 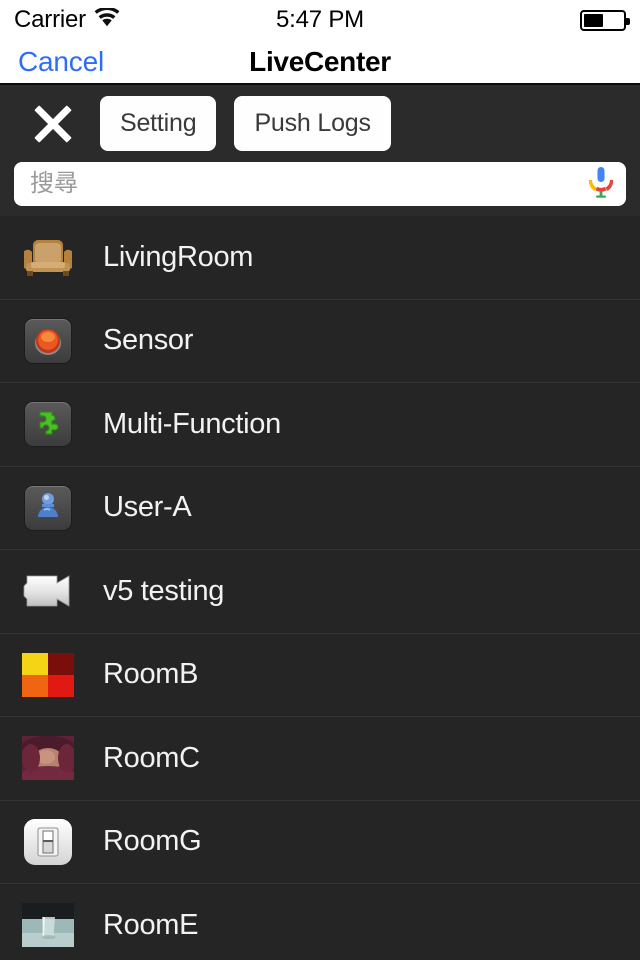 What do you see at coordinates (320, 341) in the screenshot?
I see `list-item: Sensor` at bounding box center [320, 341].